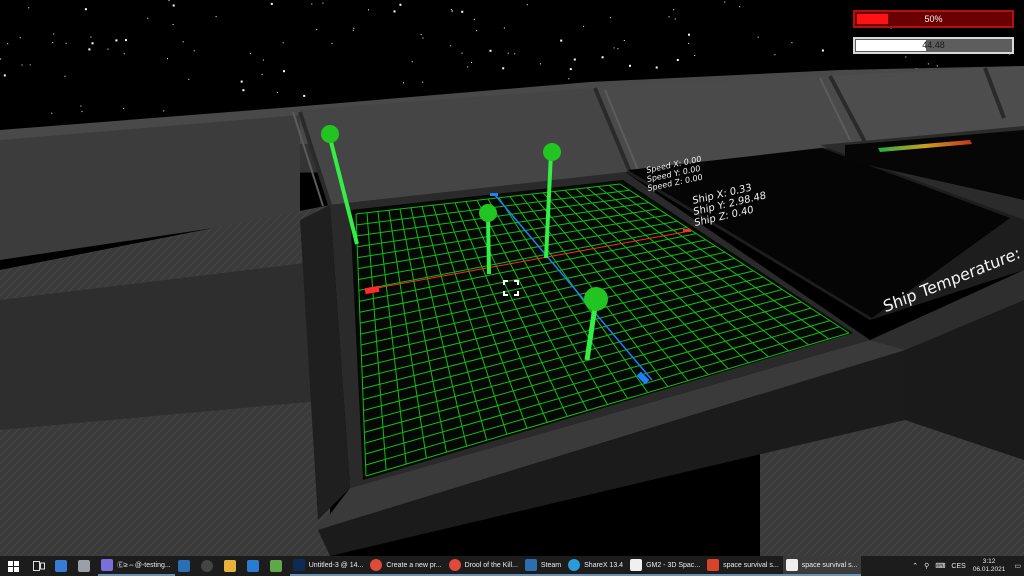 This screenshot has width=1024, height=576. What do you see at coordinates (13, 566) in the screenshot?
I see `start-button` at bounding box center [13, 566].